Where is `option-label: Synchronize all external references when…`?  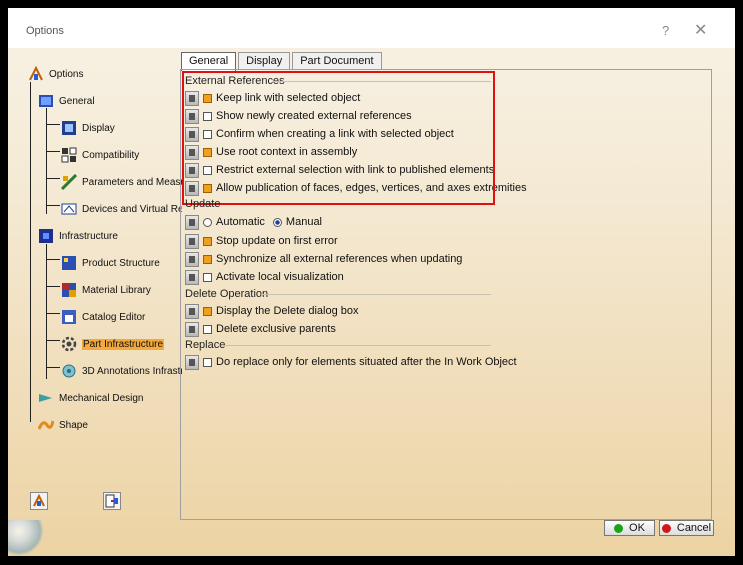
option-label: Synchronize all external references when… is located at coordinates (339, 259).